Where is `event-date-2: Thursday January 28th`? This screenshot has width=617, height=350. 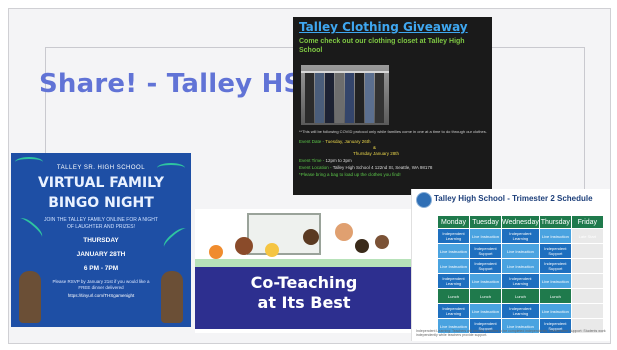 event-date-2: Thursday January 28th is located at coordinates (376, 153).